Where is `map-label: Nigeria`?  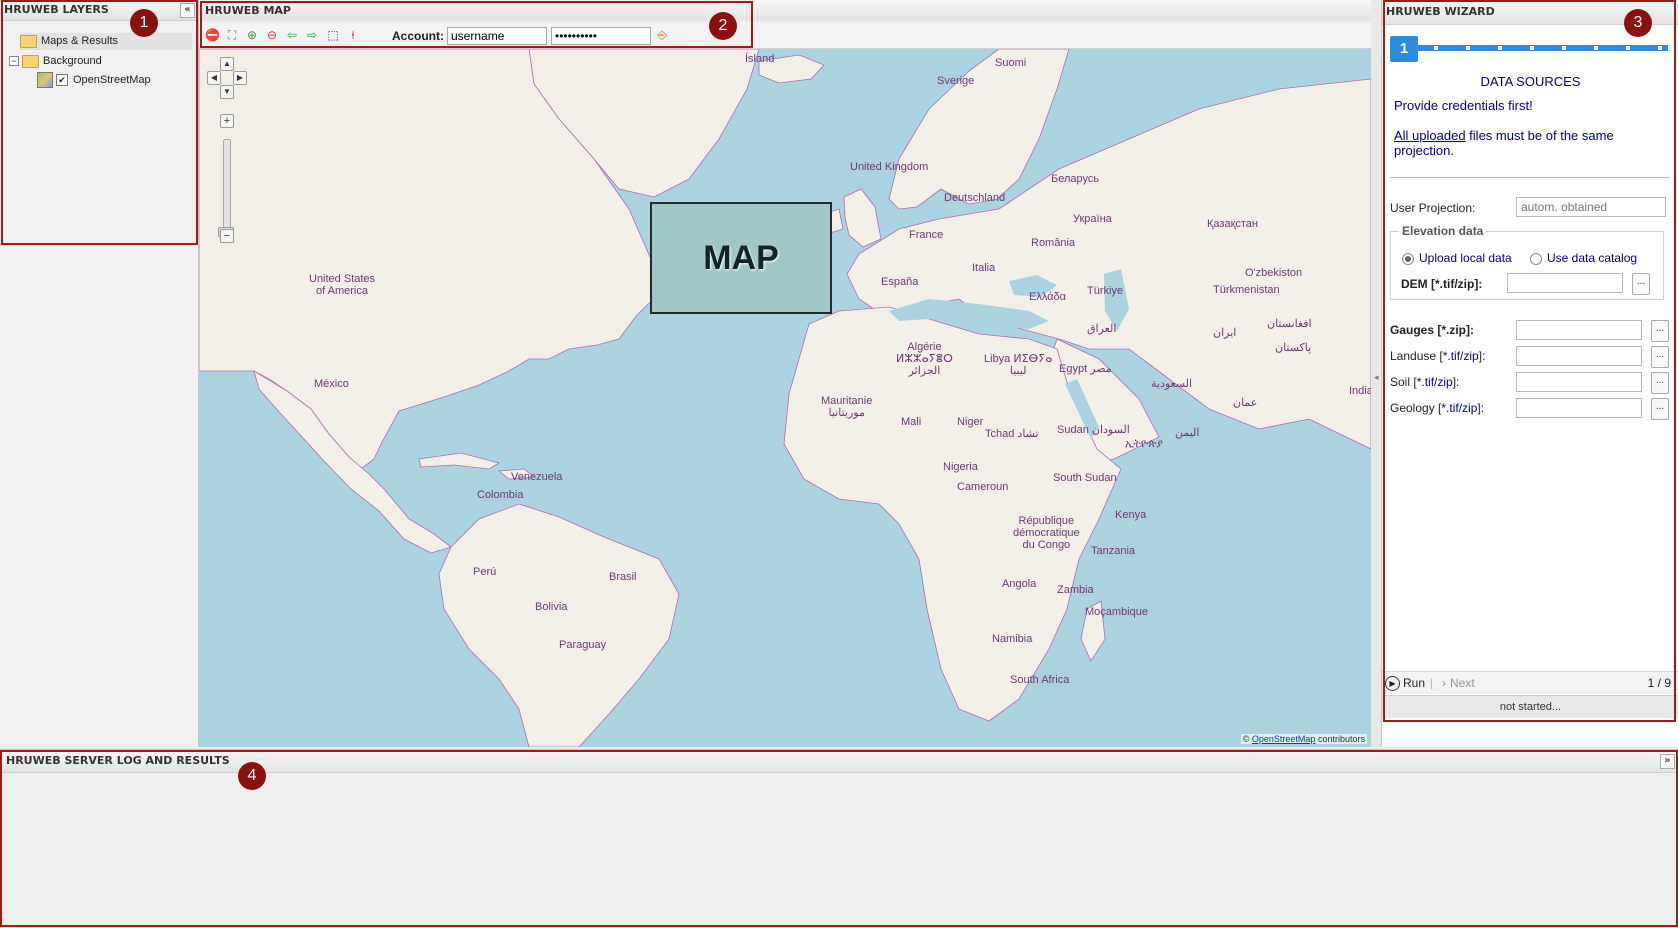
map-label: Nigeria is located at coordinates (960, 467).